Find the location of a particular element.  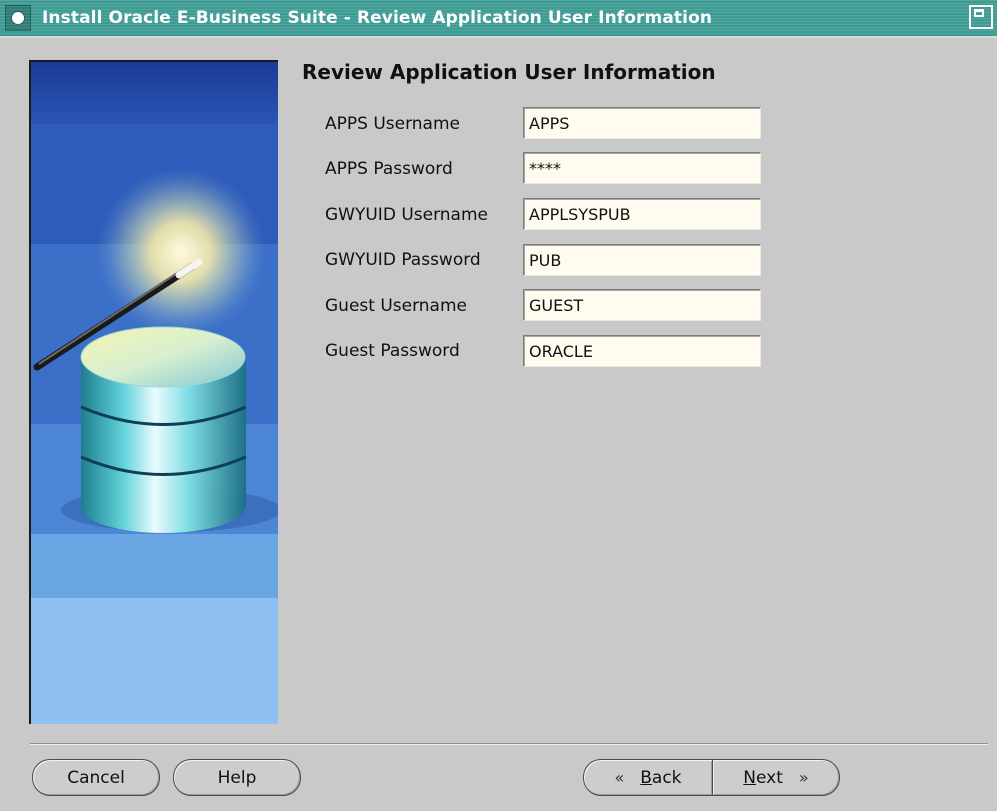

gwyuid-username-input is located at coordinates (642, 214).